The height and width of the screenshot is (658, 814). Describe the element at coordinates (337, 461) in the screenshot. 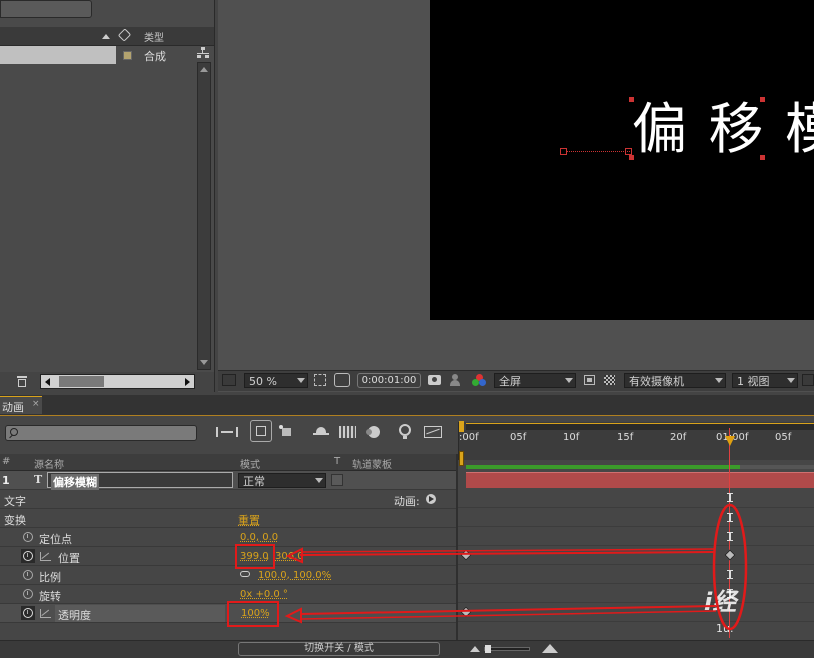

I see `column-t: T` at that location.